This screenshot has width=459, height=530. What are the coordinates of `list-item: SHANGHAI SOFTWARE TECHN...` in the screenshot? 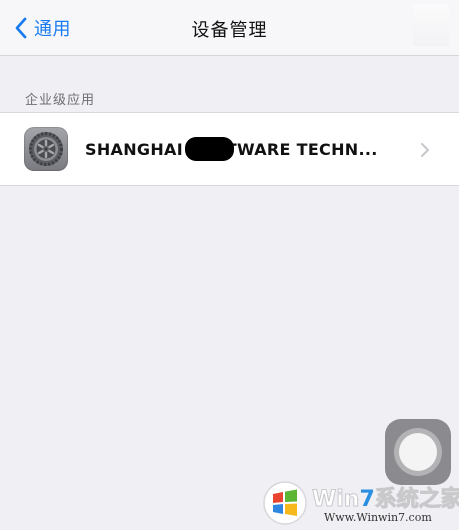 It's located at (229, 149).